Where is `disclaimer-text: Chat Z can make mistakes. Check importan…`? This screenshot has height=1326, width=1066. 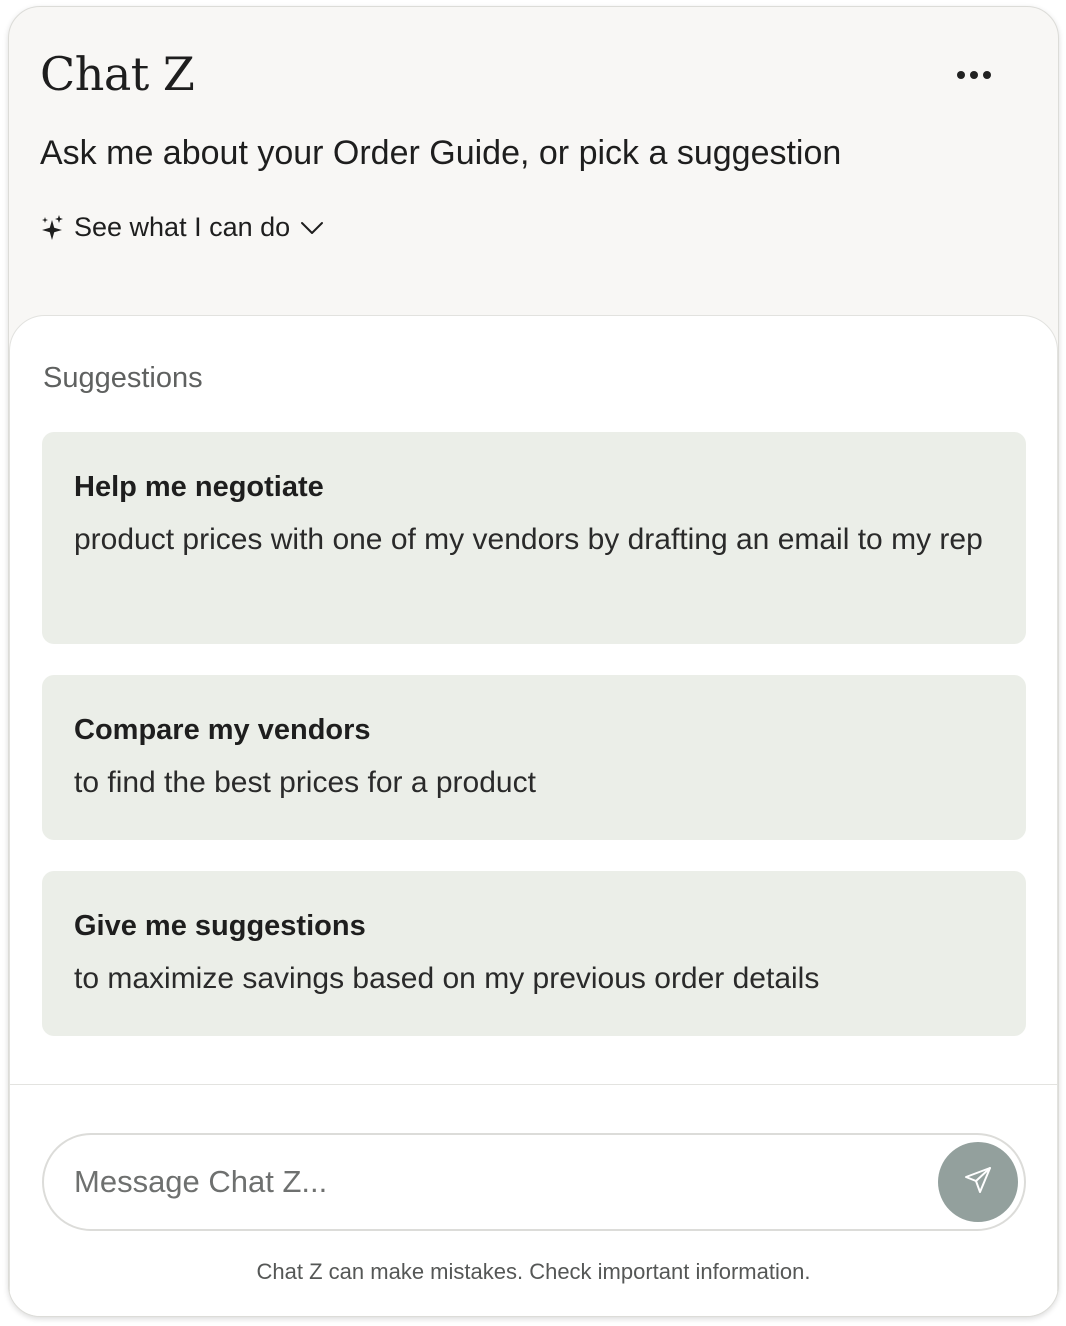 disclaimer-text: Chat Z can make mistakes. Check importan… is located at coordinates (533, 1271).